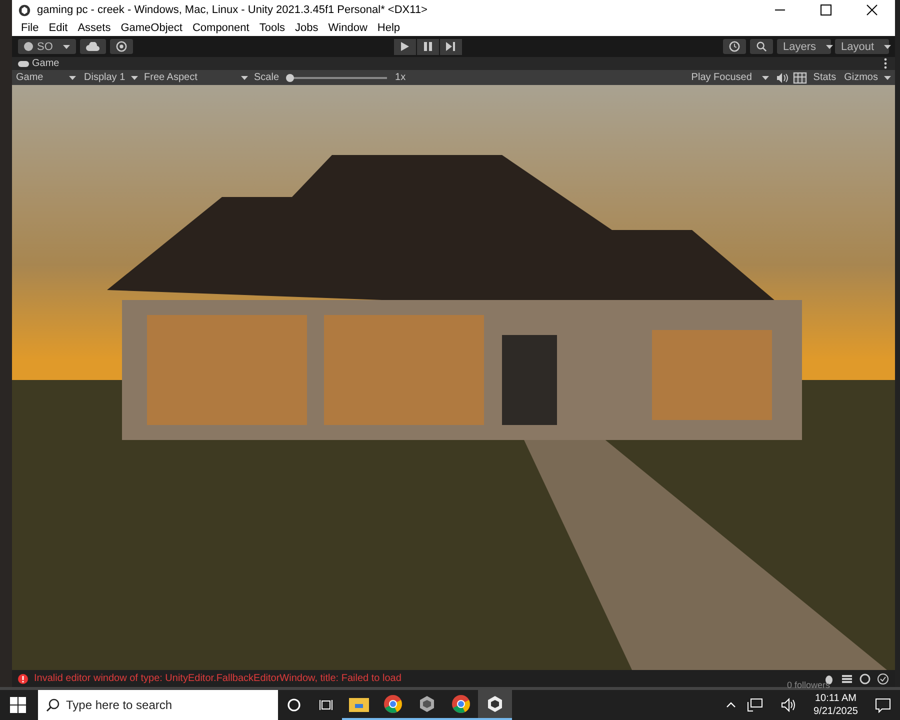  What do you see at coordinates (152, 28) in the screenshot?
I see `menu-item: GameObject` at bounding box center [152, 28].